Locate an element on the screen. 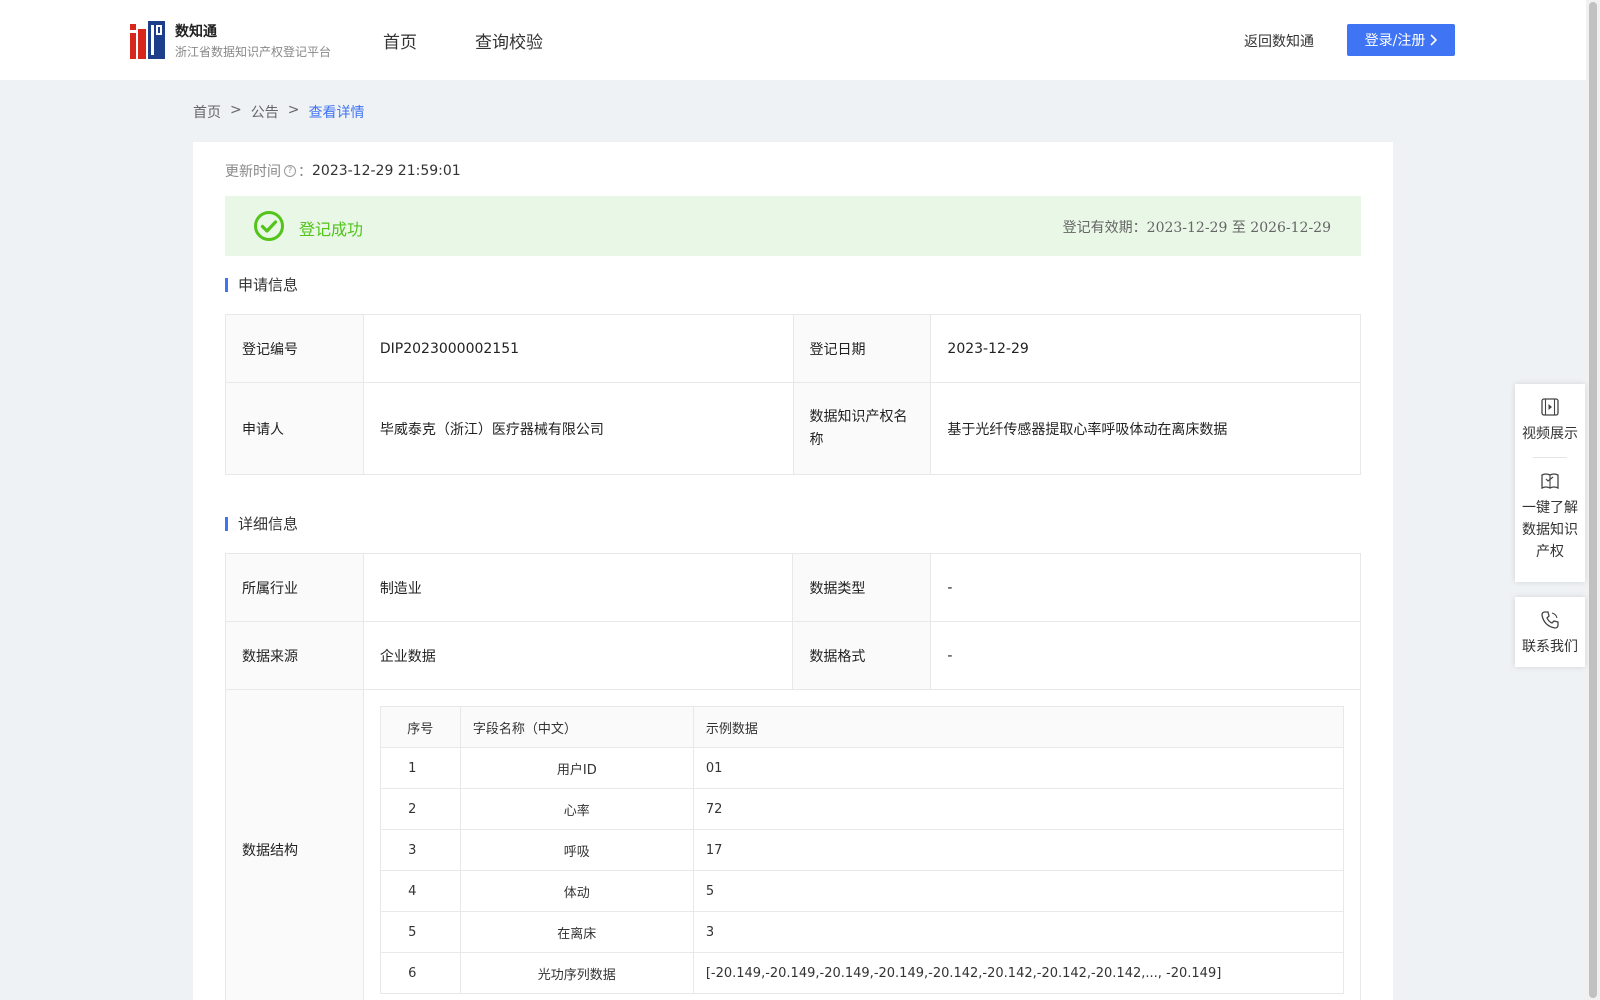  validity-start: 2023-12-29 is located at coordinates (1187, 228).